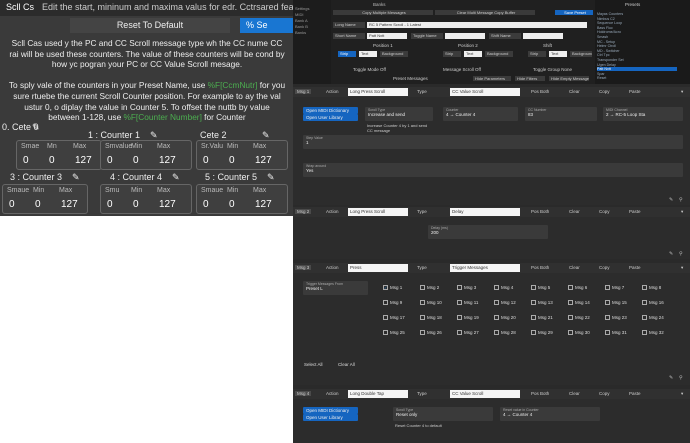  Describe the element at coordinates (637, 69) in the screenshot. I see `preset-list-item: Patt Nxtt` at that location.